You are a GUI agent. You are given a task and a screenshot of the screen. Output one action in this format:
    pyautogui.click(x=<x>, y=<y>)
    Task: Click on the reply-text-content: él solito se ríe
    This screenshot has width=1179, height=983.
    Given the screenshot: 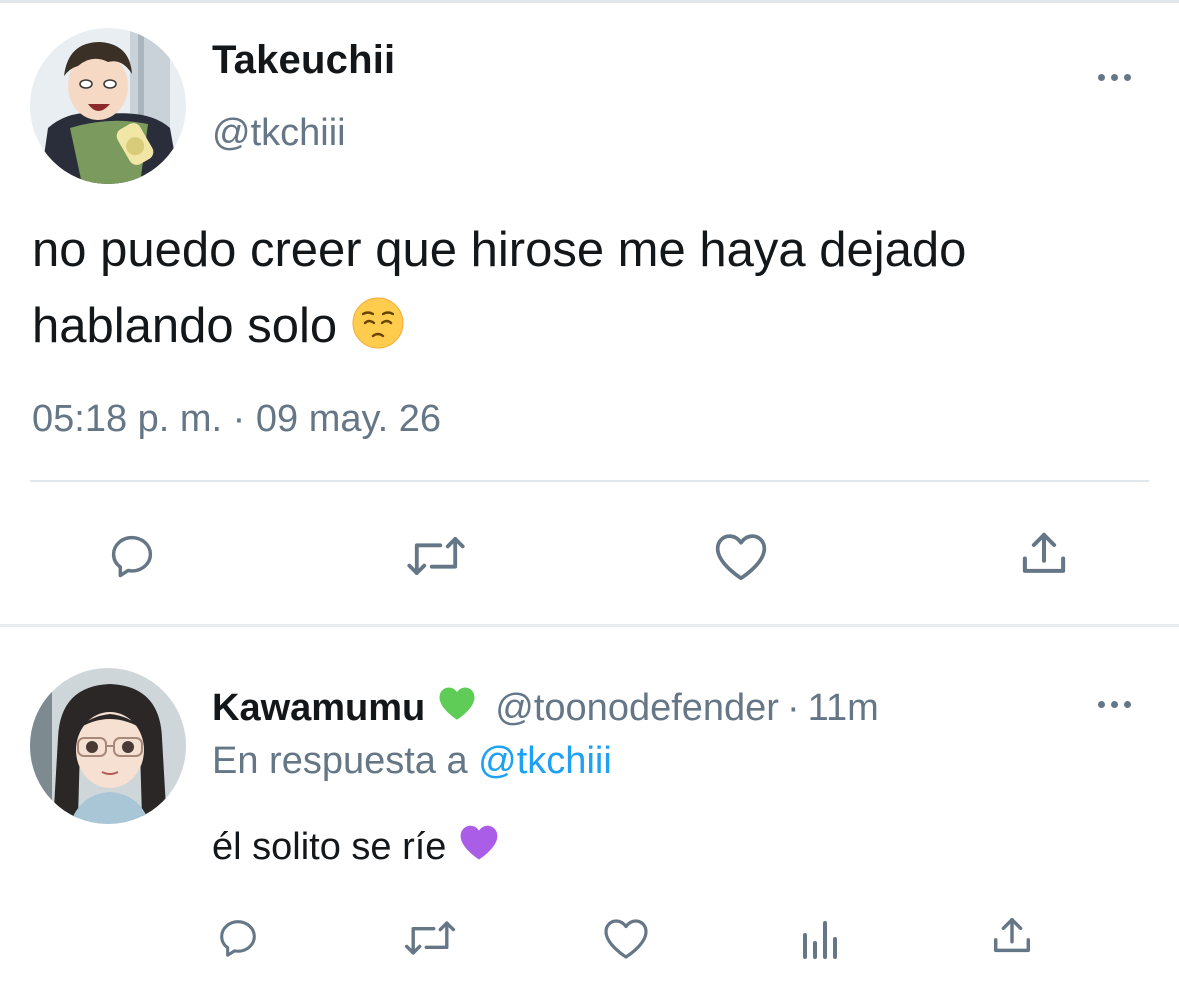 What is the action you would take?
    pyautogui.click(x=329, y=846)
    